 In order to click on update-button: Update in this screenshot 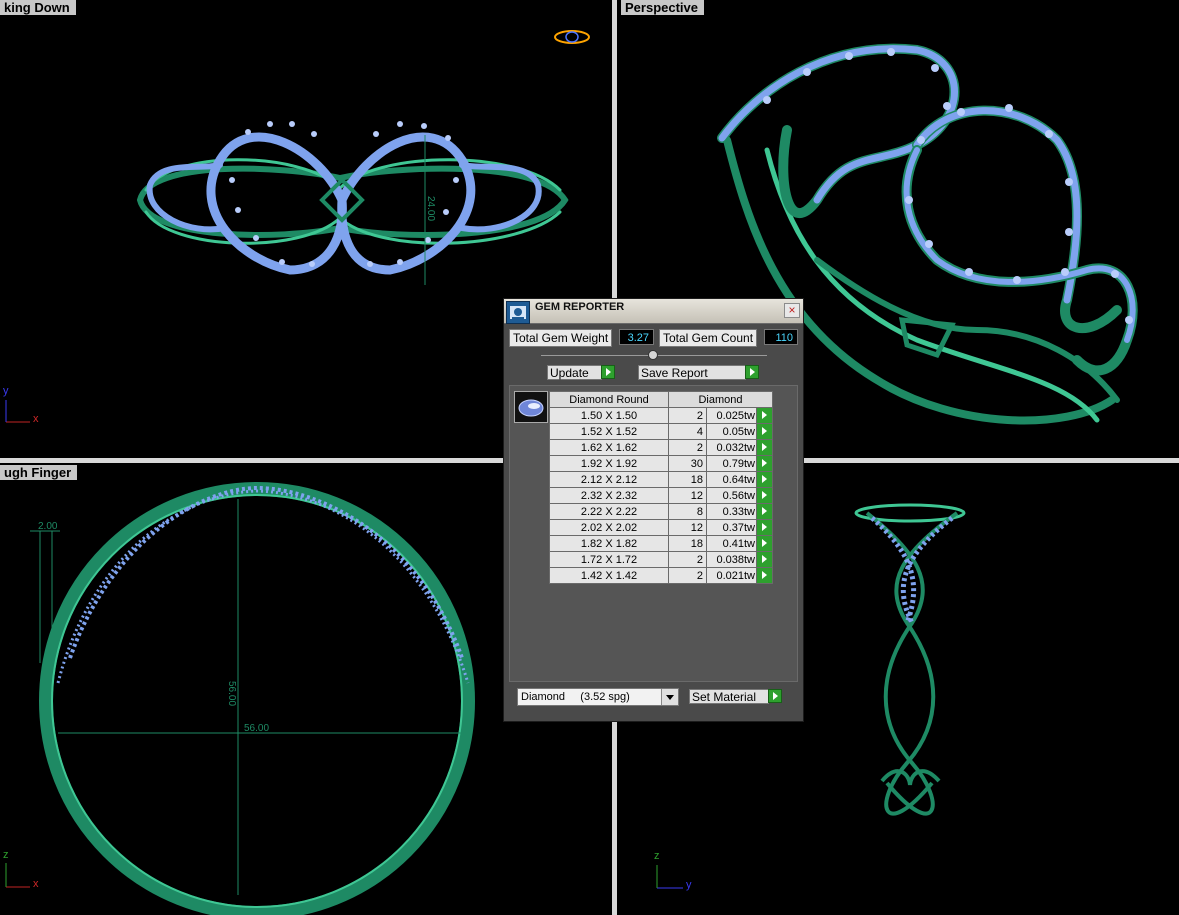, I will do `click(574, 372)`.